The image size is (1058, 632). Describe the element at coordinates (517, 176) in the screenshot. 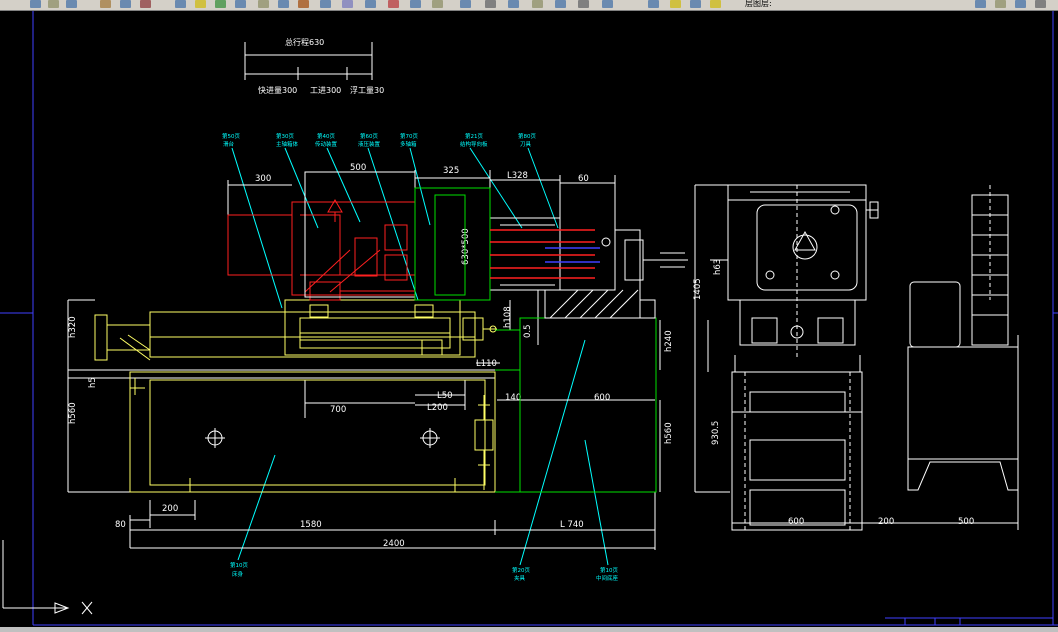

I see `dim-l328: L328` at that location.